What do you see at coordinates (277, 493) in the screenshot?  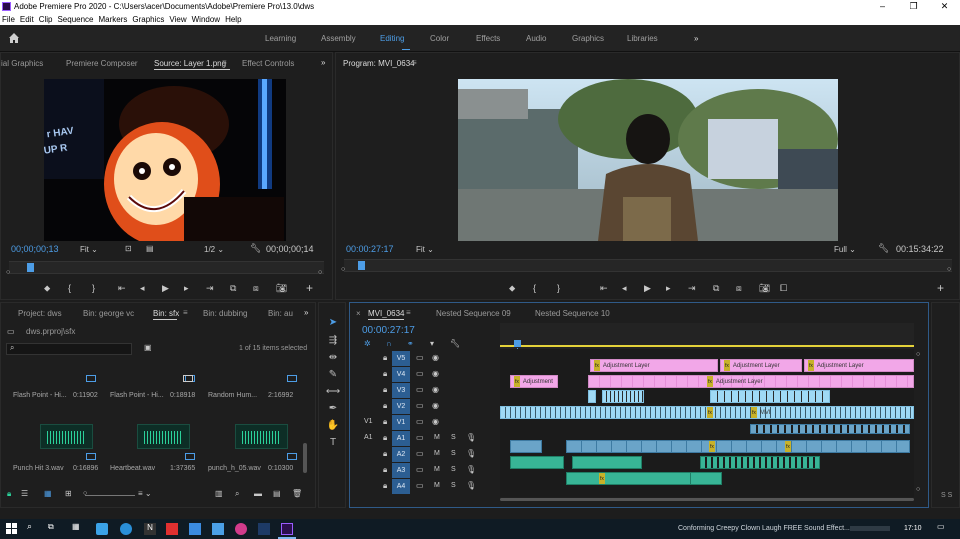 I see `new-item-icon: ▤` at bounding box center [277, 493].